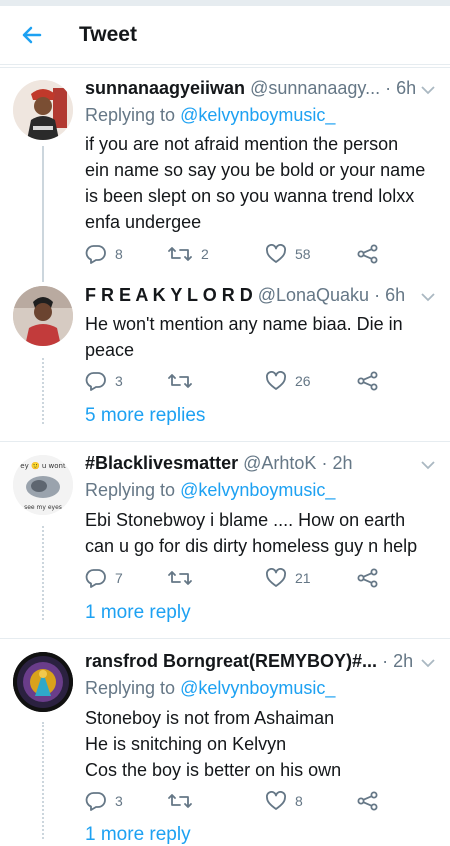 This screenshot has width=450, height=846. I want to click on tweet-text-line: peace, so click(110, 350).